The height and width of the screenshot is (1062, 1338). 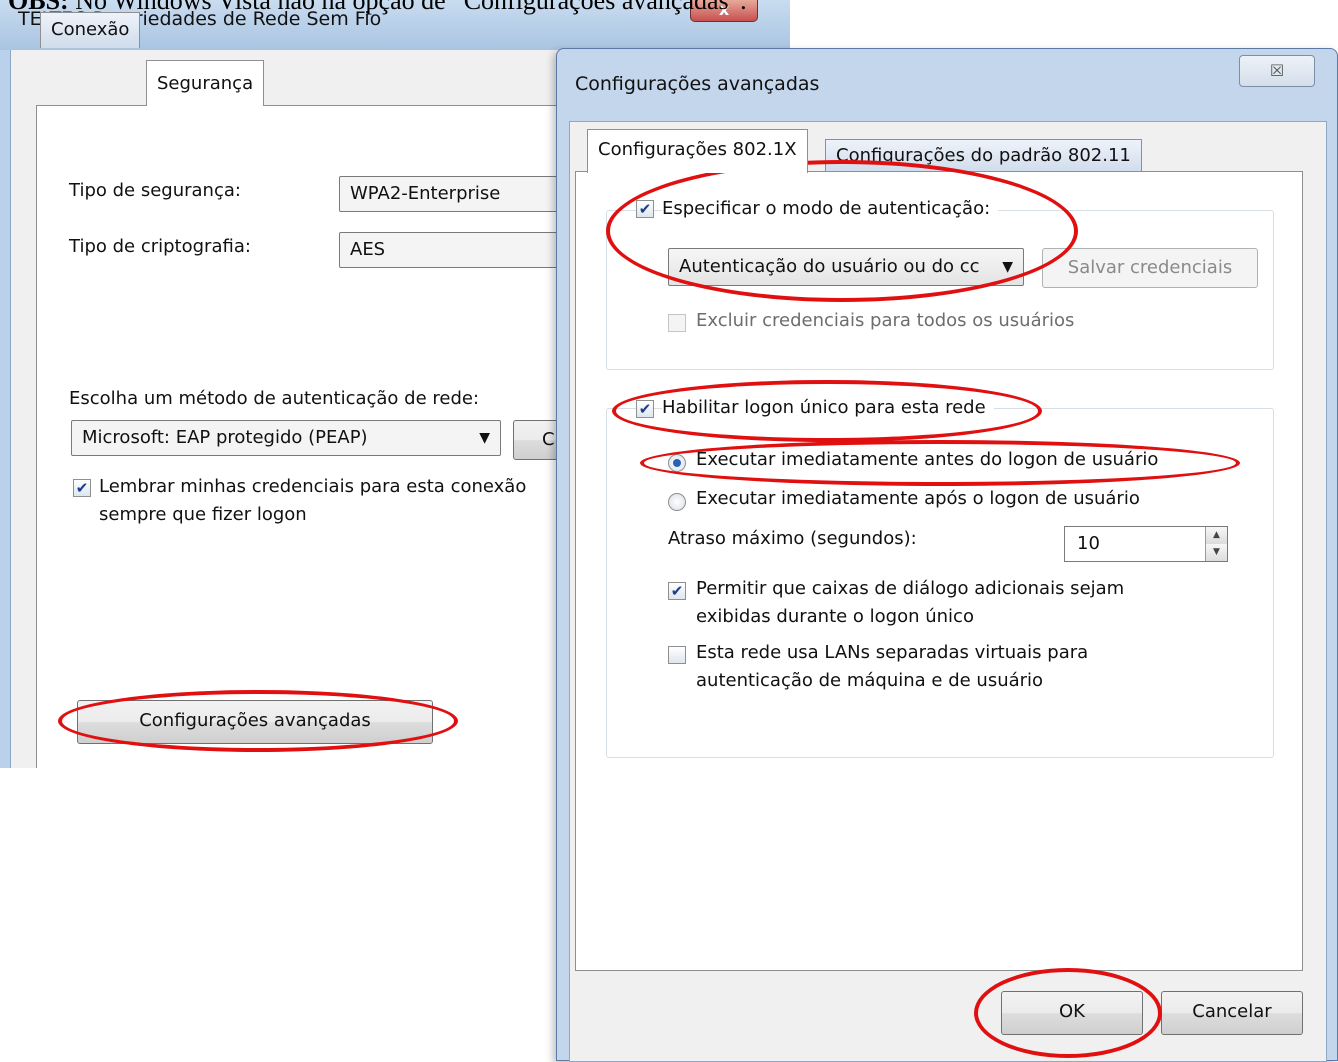 What do you see at coordinates (677, 463) in the screenshot?
I see `run-before-logon-radio` at bounding box center [677, 463].